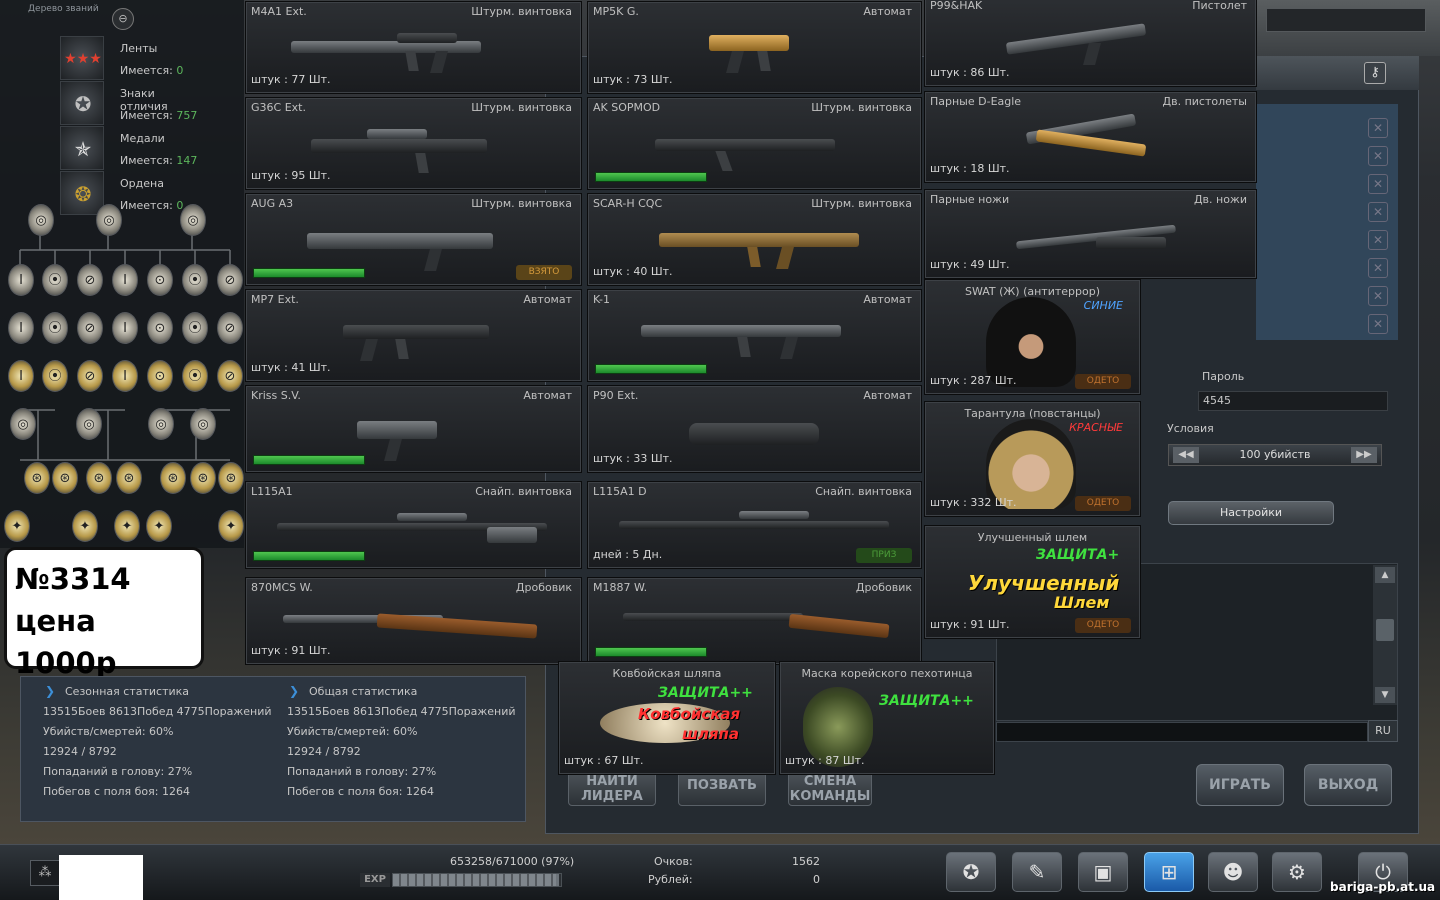 This screenshot has width=1440, height=900. What do you see at coordinates (971, 872) in the screenshot?
I see `profile-icon: ✪` at bounding box center [971, 872].